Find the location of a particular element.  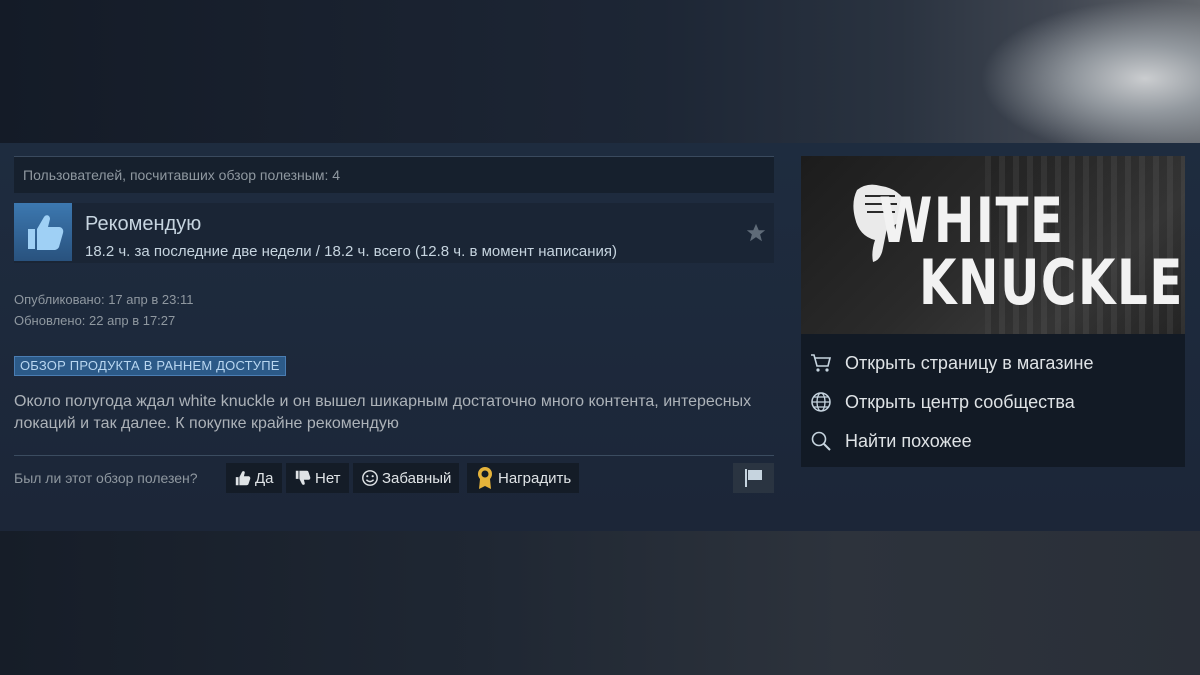

recommend-thumb is located at coordinates (43, 232).